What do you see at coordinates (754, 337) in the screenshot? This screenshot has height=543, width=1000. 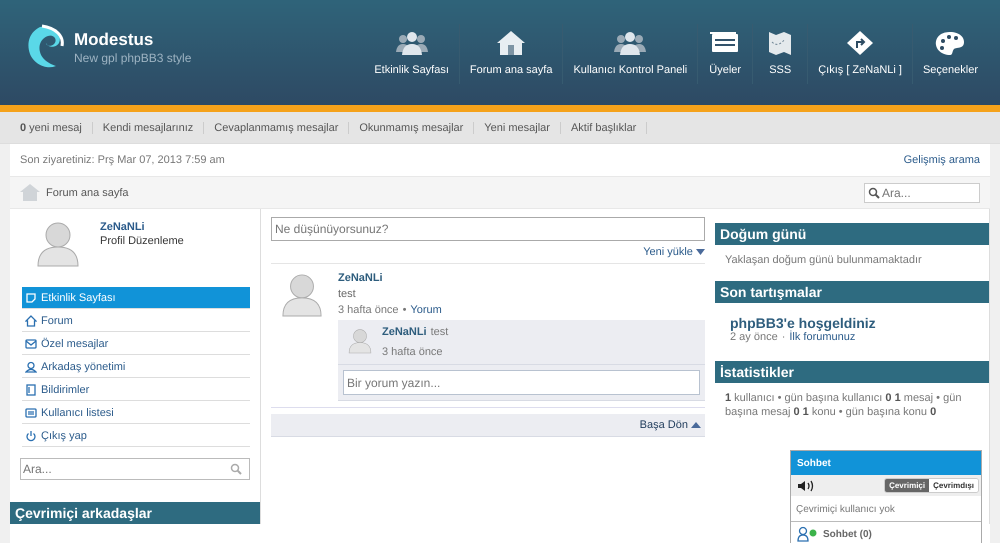 I see `topic-time: 2 ay önce` at bounding box center [754, 337].